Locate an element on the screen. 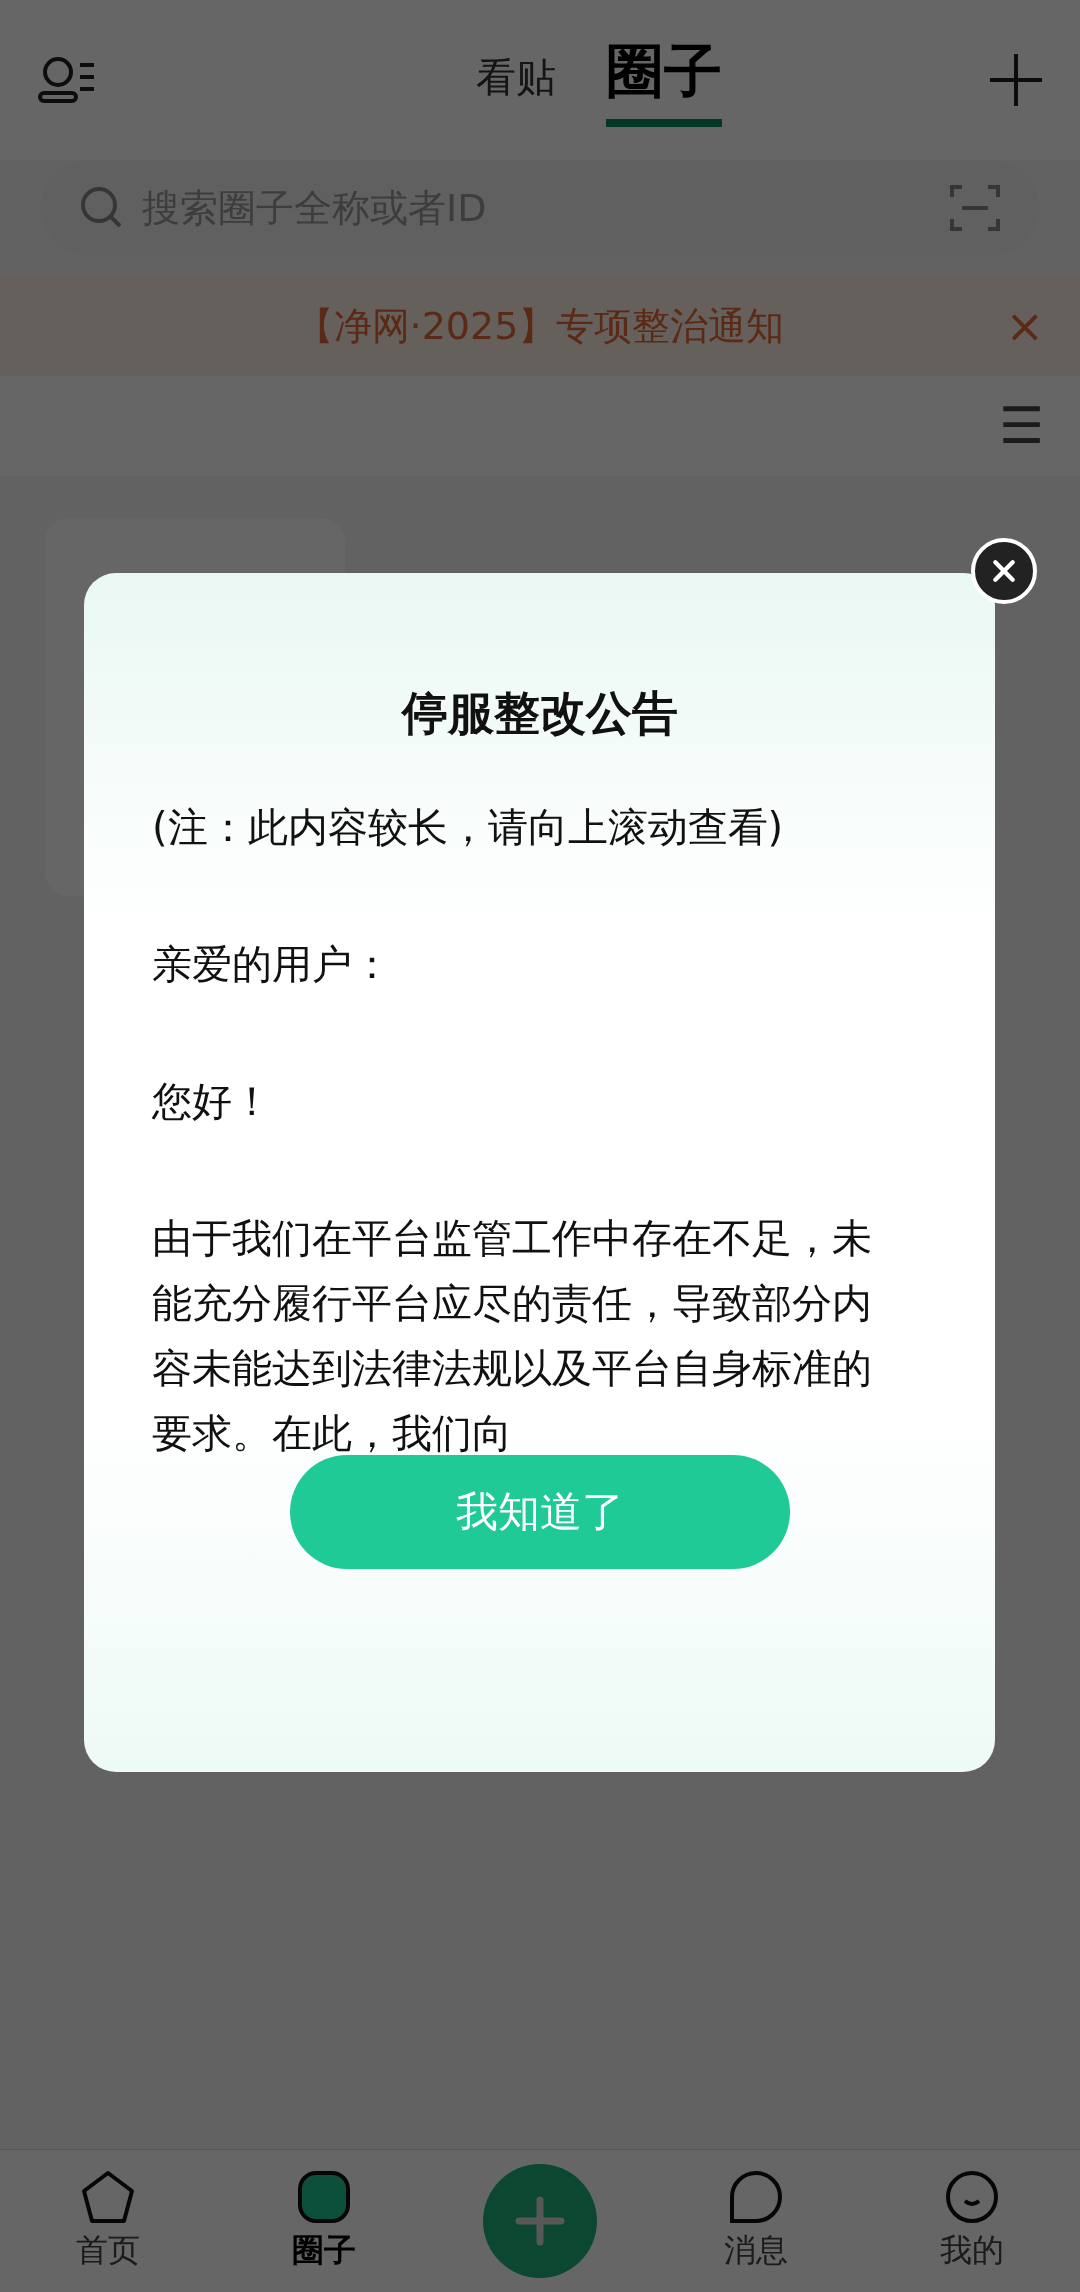  menu-button: ☰ is located at coordinates (1021, 426).